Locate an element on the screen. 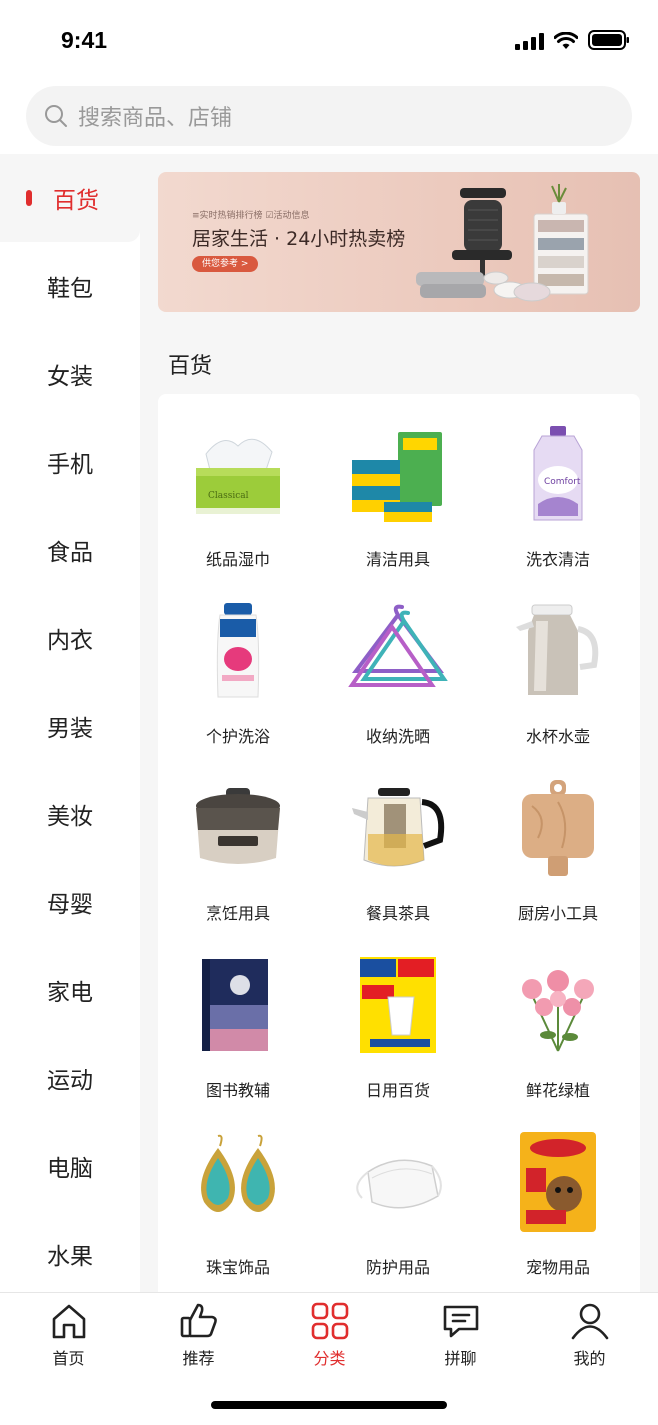 Image resolution: width=658 pixels, height=1425 pixels. tab-group-chat: 拼聊 is located at coordinates (460, 1333).